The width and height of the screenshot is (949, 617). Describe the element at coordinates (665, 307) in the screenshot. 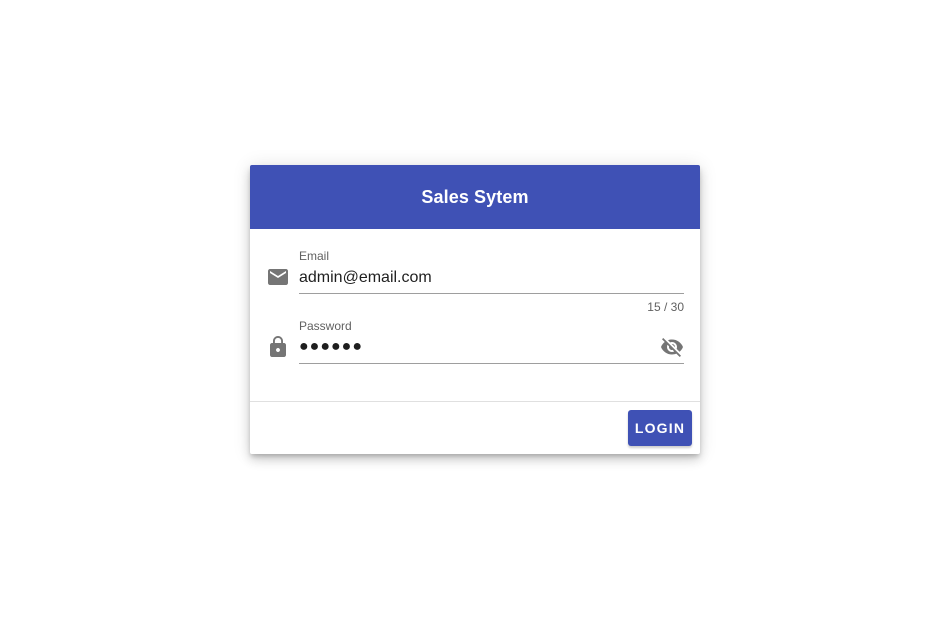

I see `email-char-counter: 15 / 30` at that location.